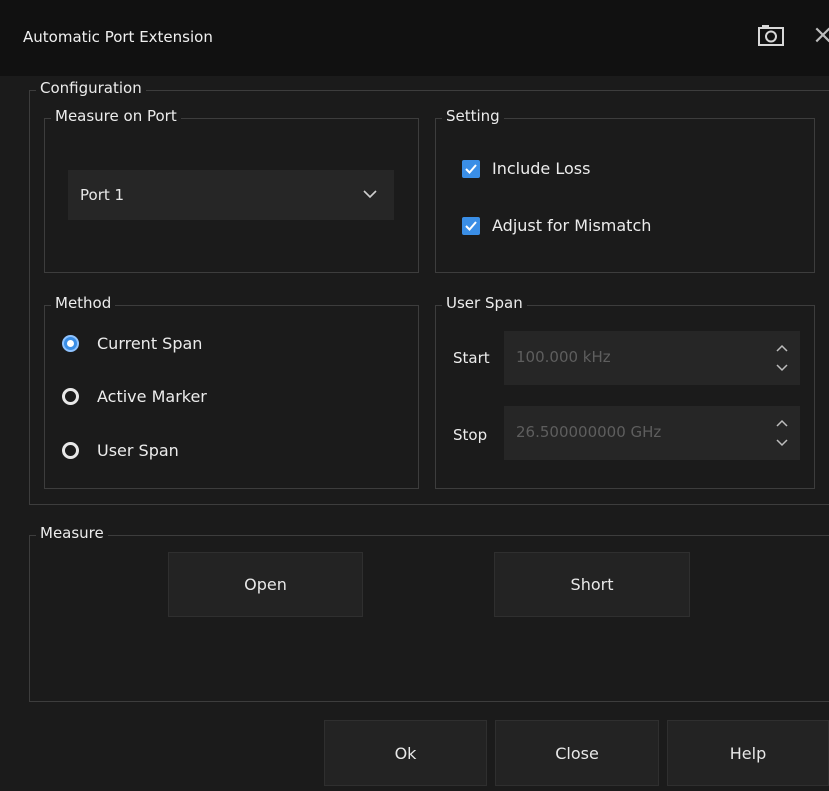  What do you see at coordinates (414, 38) in the screenshot?
I see `title-bar: Automatic Port Extension ×` at bounding box center [414, 38].